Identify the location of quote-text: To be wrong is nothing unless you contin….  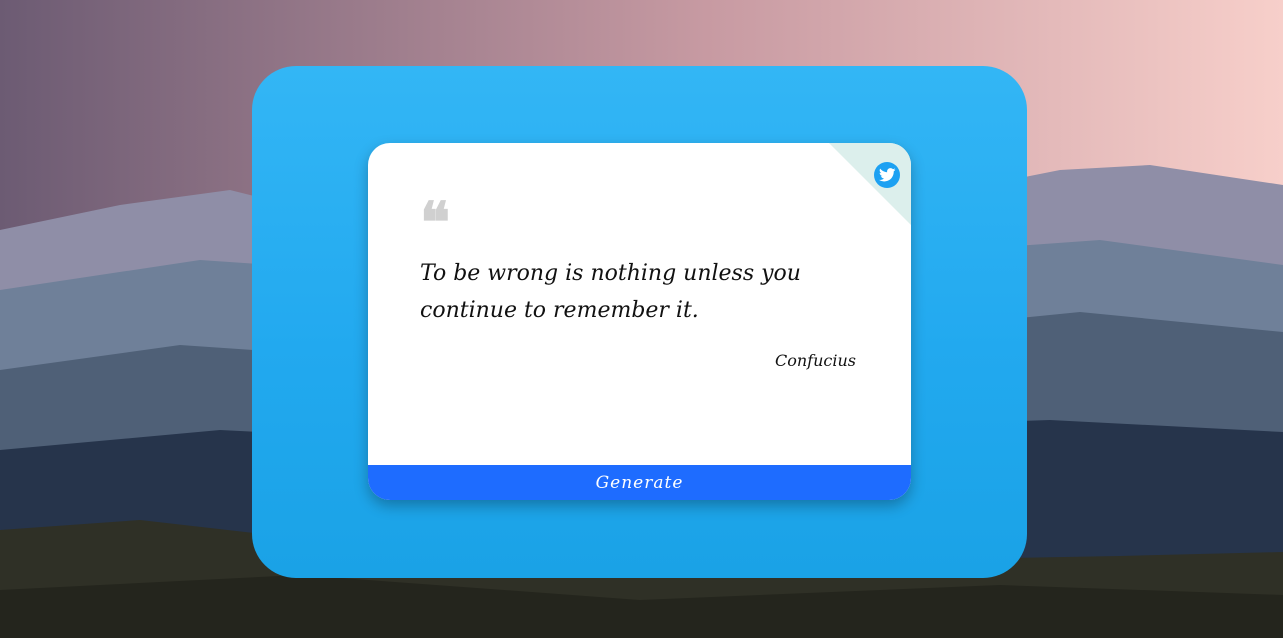
(610, 292).